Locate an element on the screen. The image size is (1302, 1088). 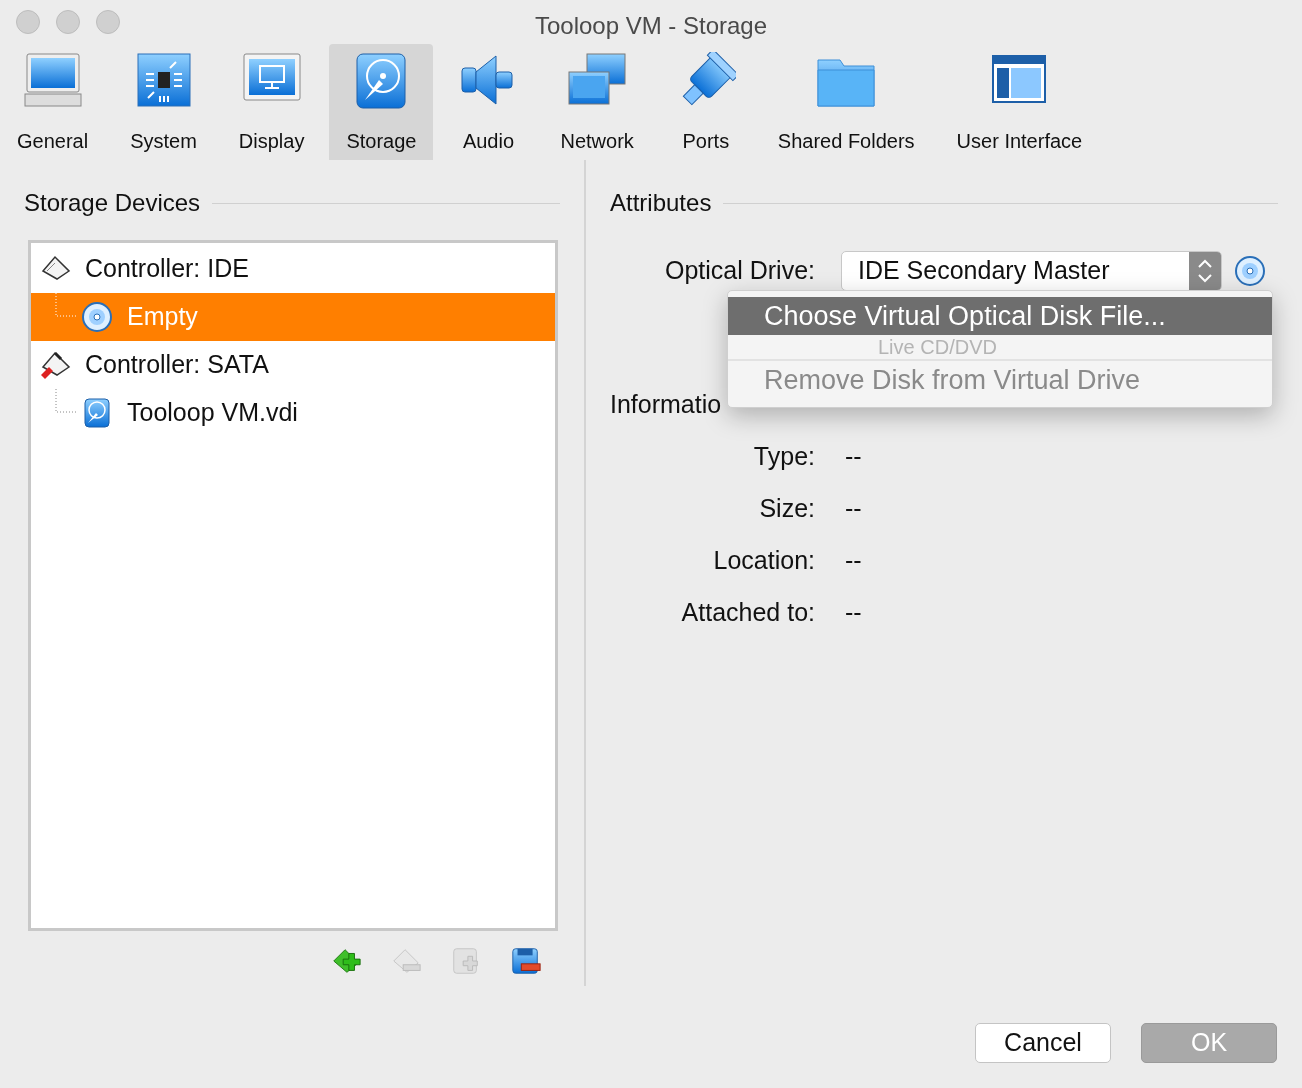
section-title: Attributes is located at coordinates (661, 203).